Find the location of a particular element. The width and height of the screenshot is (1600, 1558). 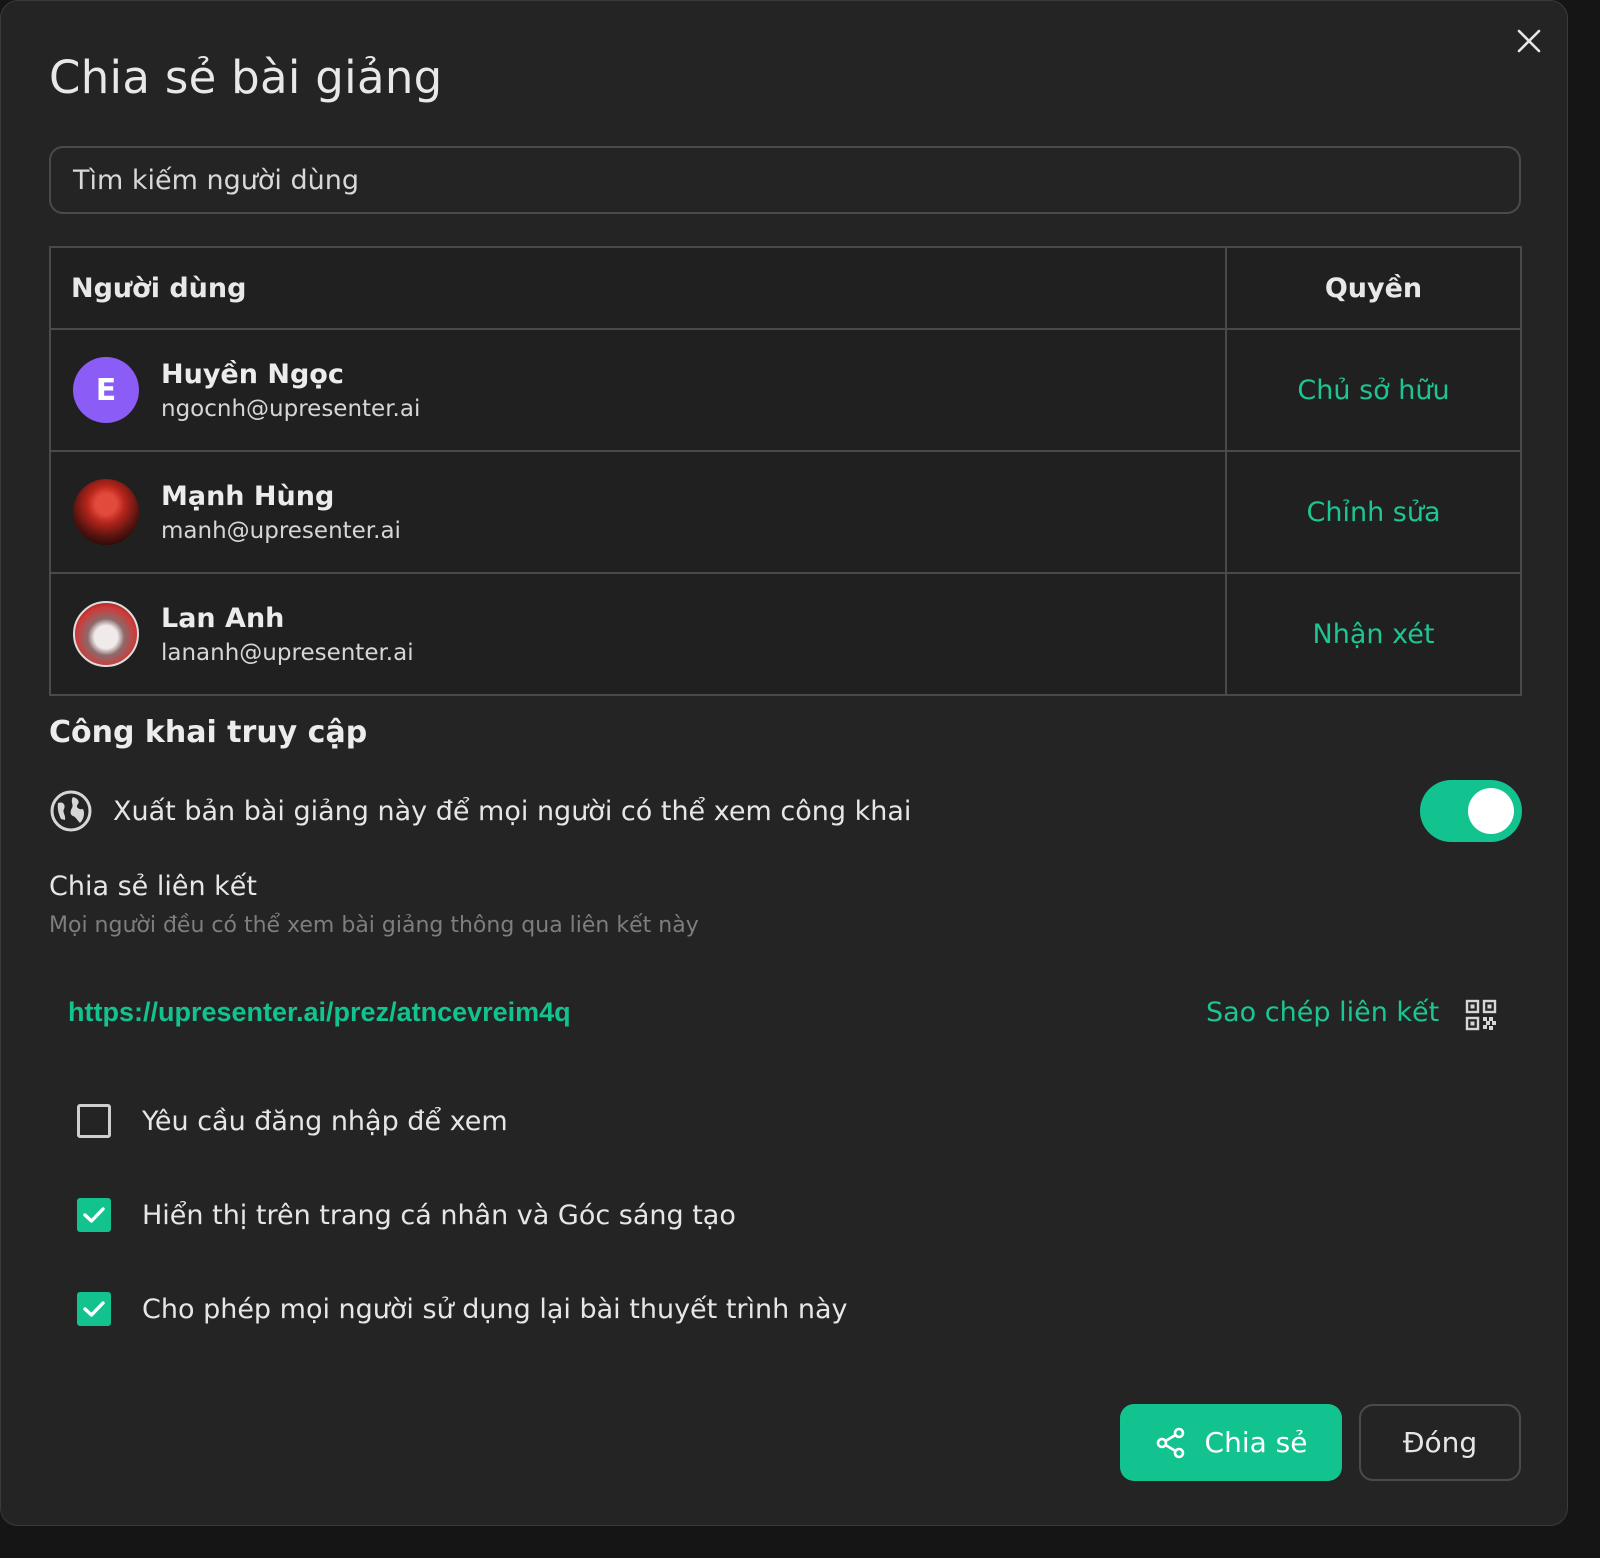

permission-select: Chỉnh sửa is located at coordinates (1374, 512).